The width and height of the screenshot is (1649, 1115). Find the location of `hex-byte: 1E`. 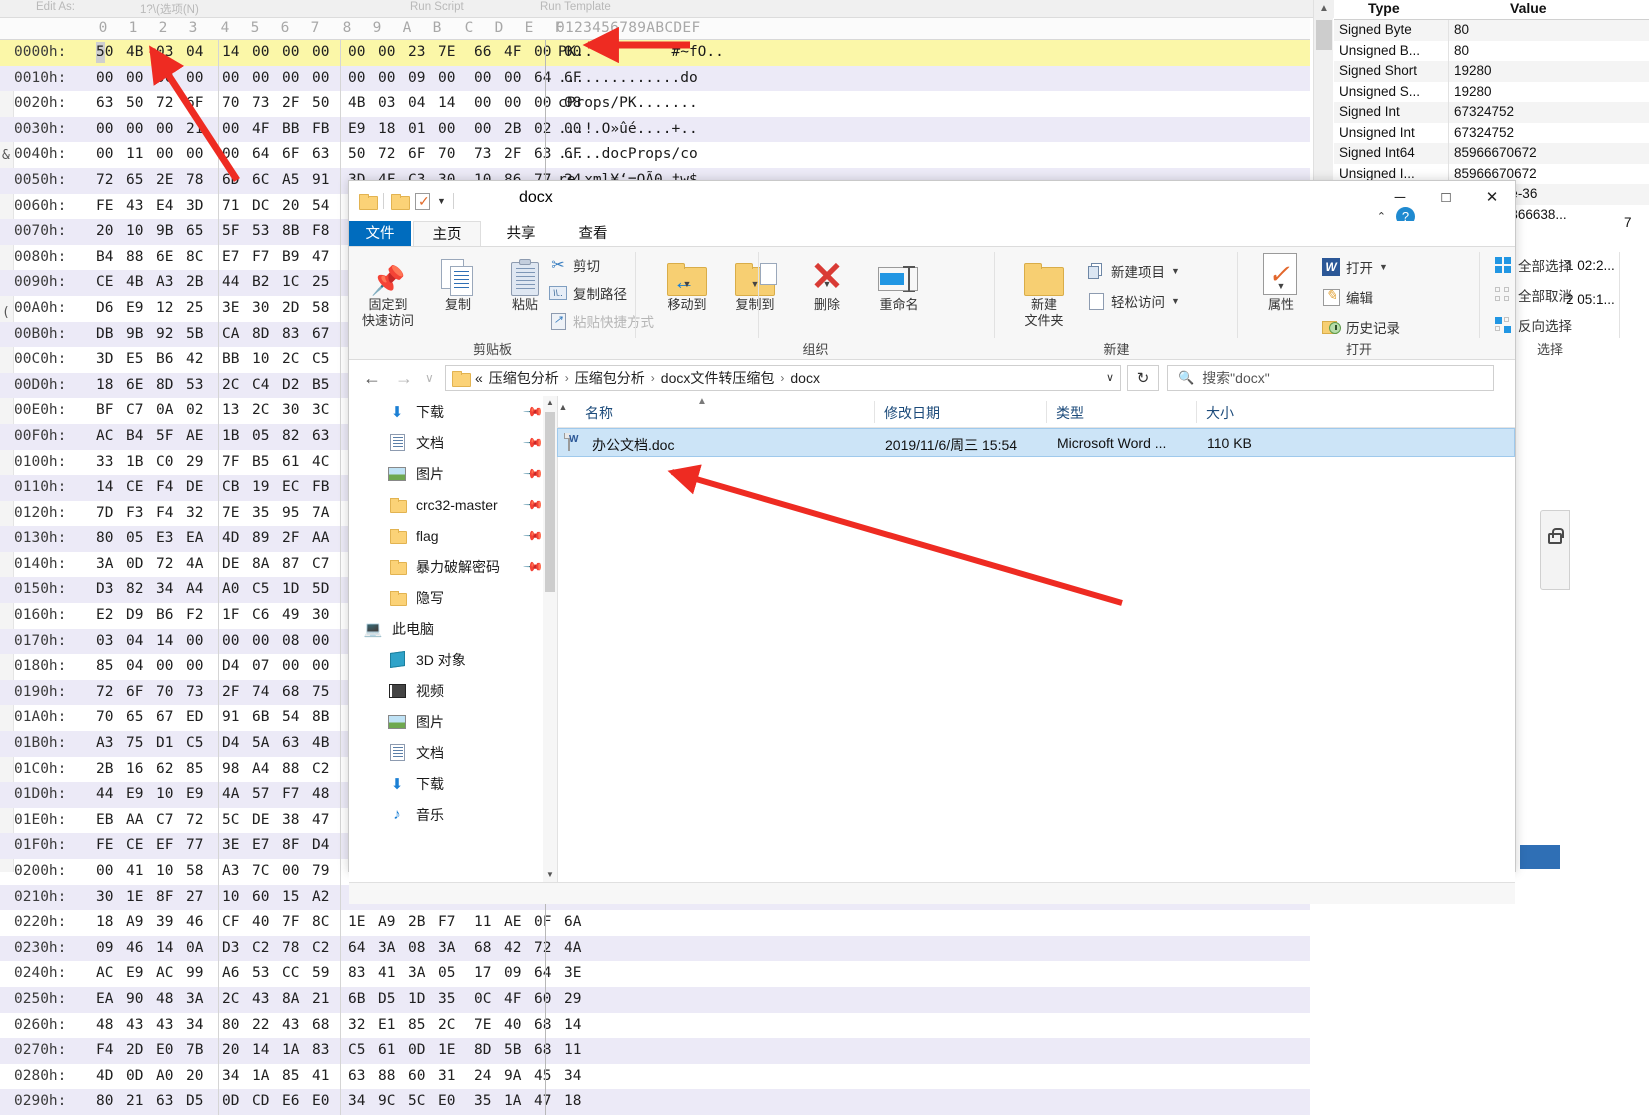

hex-byte: 1E is located at coordinates (141, 898).